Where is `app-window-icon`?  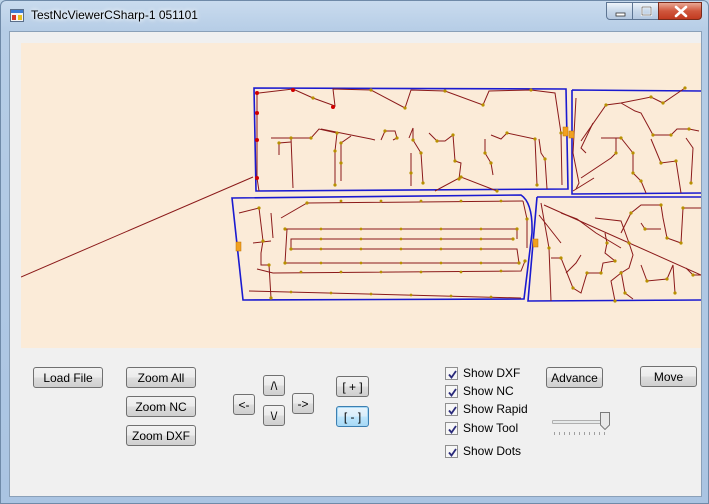 app-window-icon is located at coordinates (17, 15).